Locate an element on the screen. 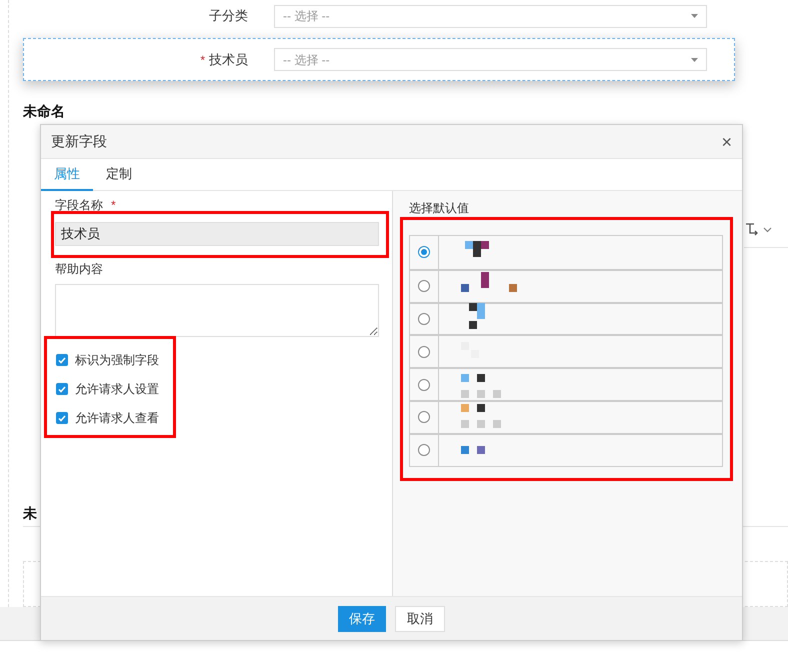  cancel-button: 取消 is located at coordinates (420, 619).